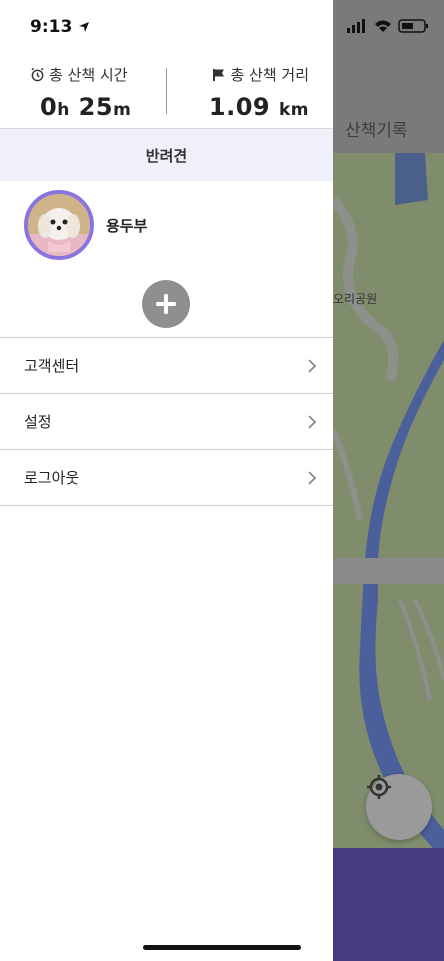 The height and width of the screenshot is (961, 444). Describe the element at coordinates (379, 787) in the screenshot. I see `crosshair-icon` at that location.